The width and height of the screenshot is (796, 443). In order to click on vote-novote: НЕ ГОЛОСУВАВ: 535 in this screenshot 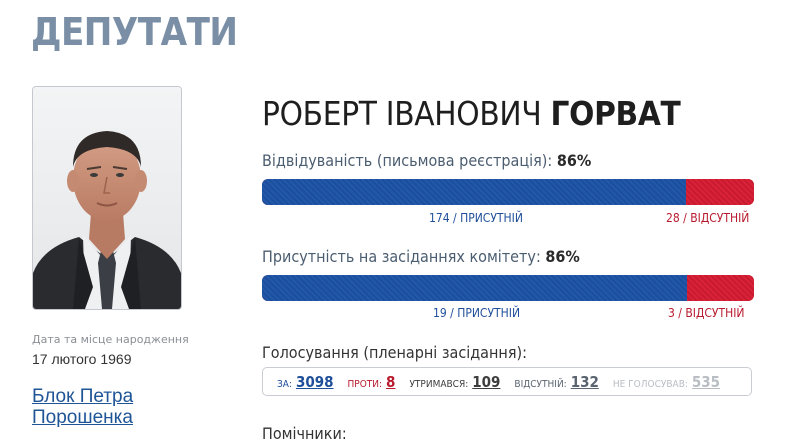, I will do `click(666, 382)`.